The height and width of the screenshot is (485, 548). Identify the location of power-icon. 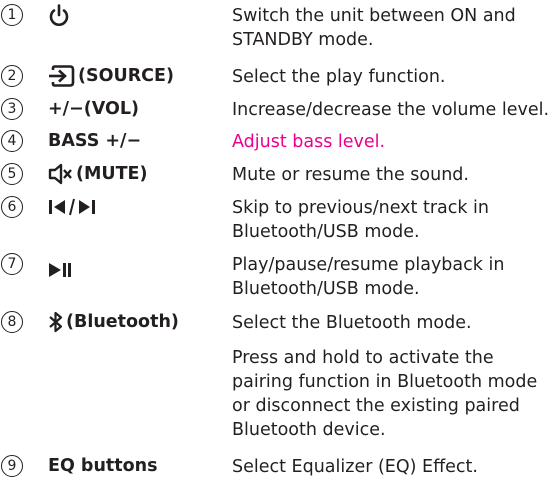
(59, 16).